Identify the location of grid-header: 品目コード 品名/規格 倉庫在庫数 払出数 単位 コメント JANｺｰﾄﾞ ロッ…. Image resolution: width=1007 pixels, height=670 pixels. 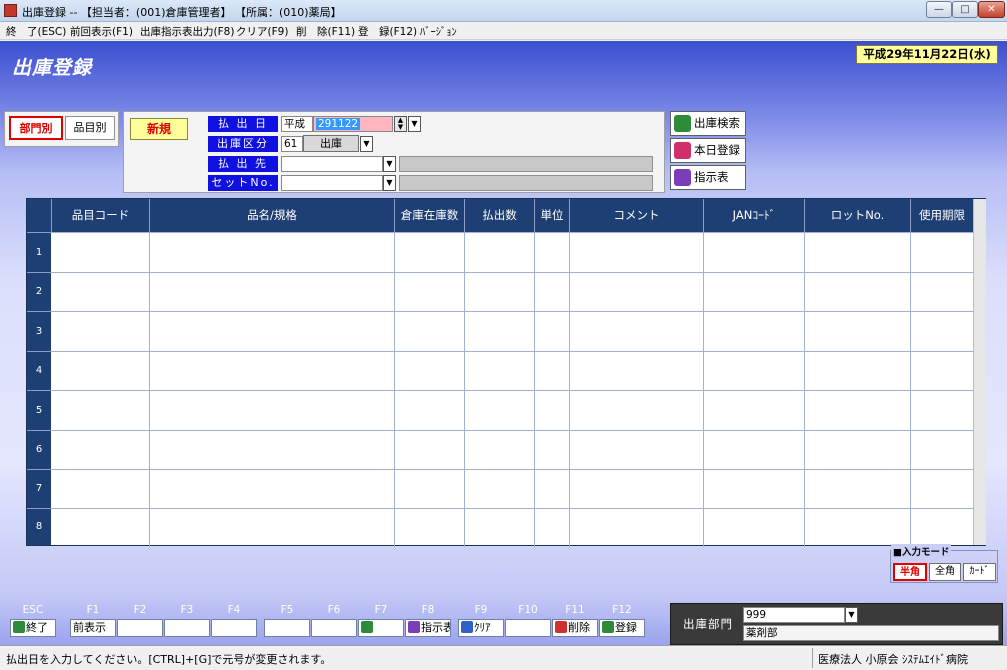
(500, 215).